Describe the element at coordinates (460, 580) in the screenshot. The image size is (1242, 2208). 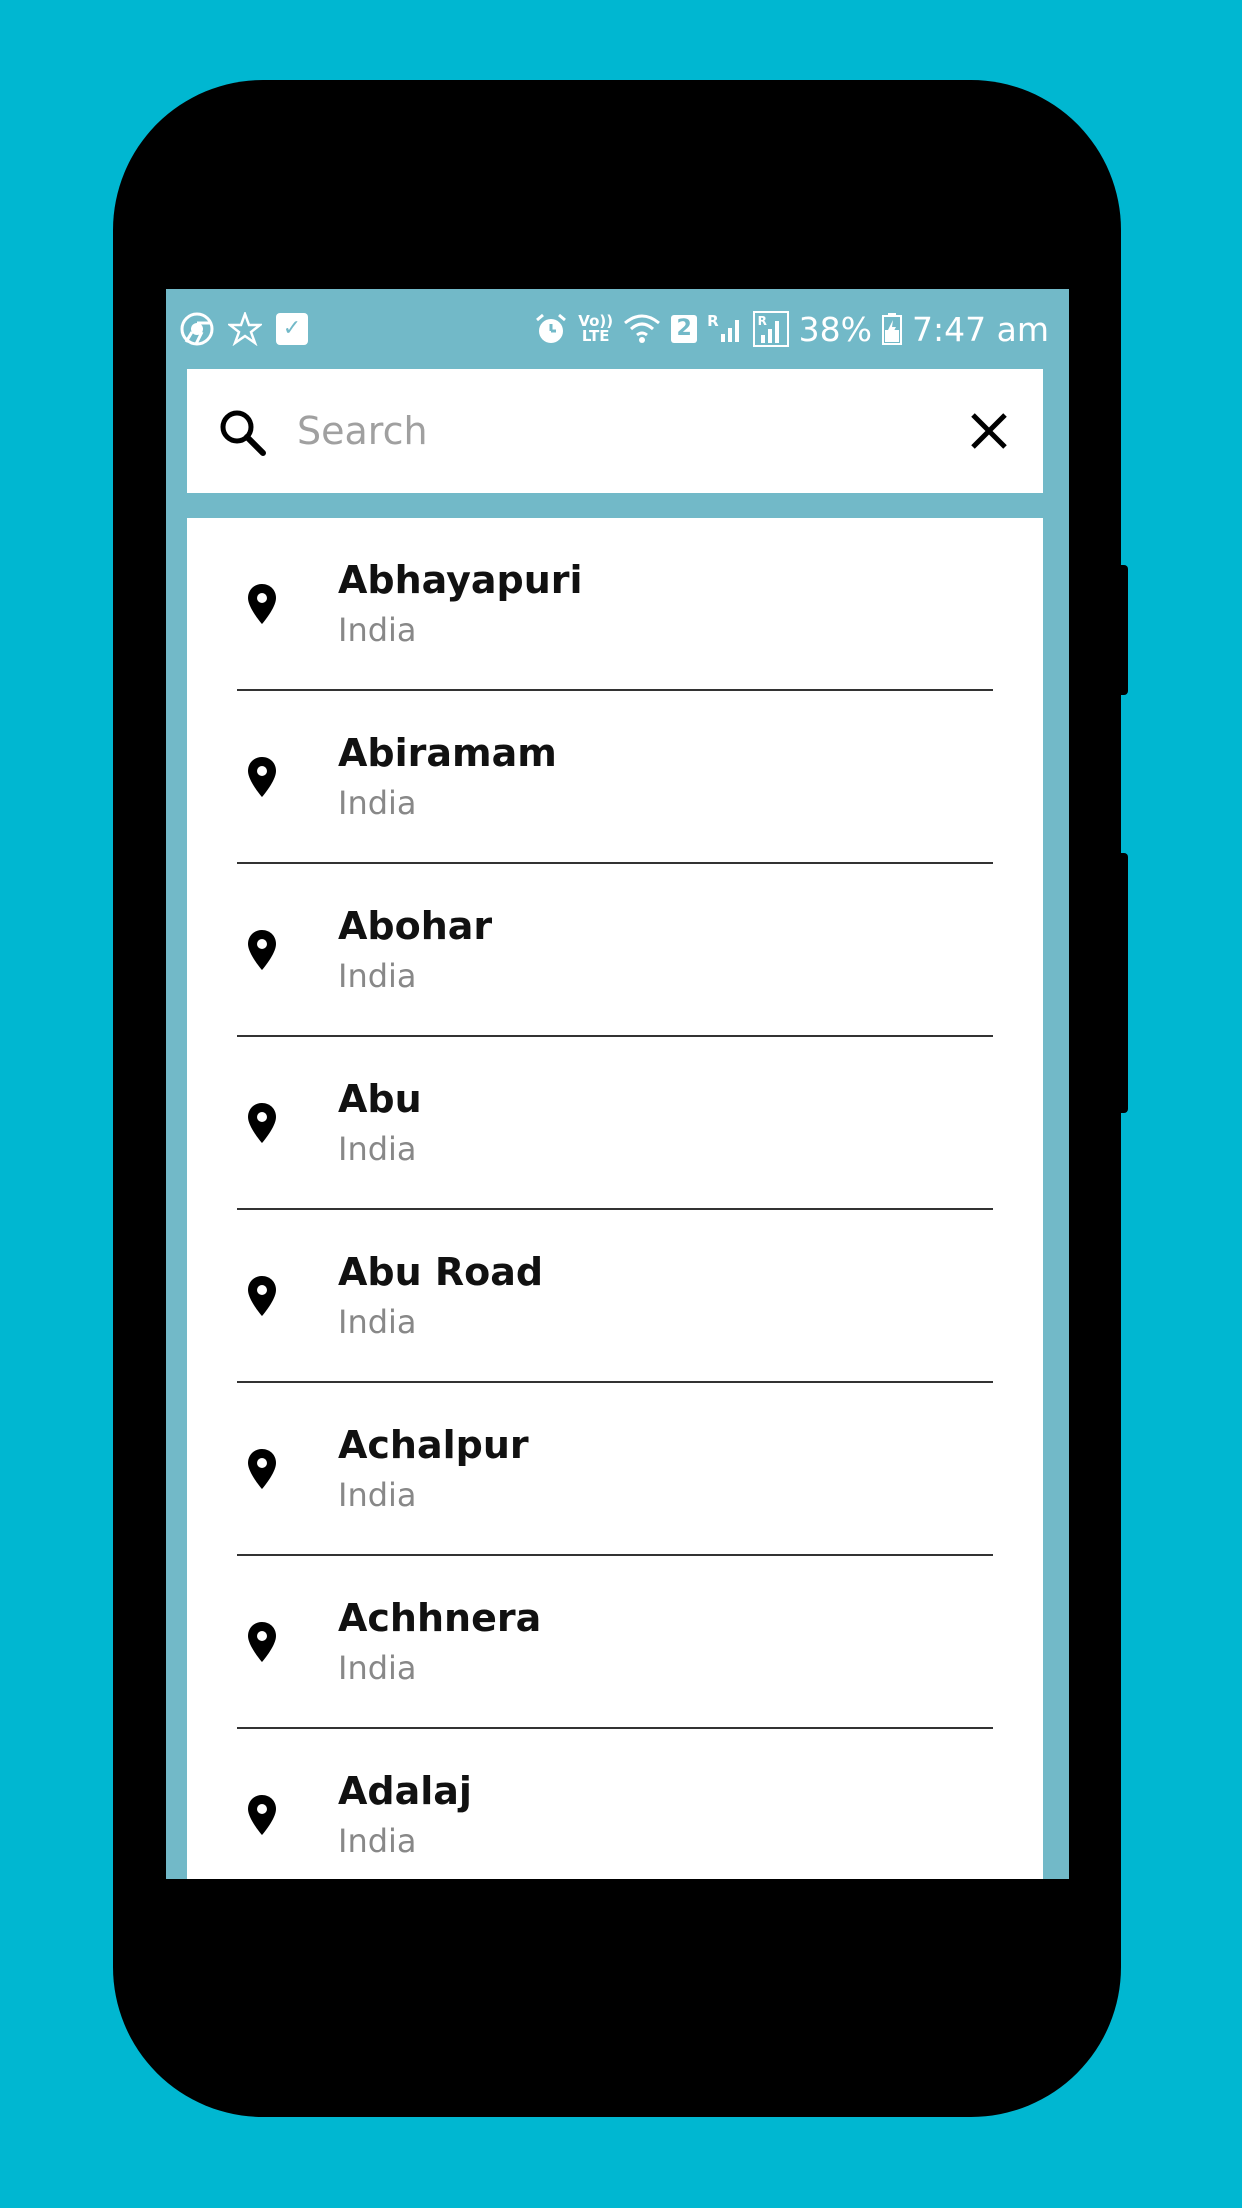
I see `city-name: Abhayapuri` at that location.